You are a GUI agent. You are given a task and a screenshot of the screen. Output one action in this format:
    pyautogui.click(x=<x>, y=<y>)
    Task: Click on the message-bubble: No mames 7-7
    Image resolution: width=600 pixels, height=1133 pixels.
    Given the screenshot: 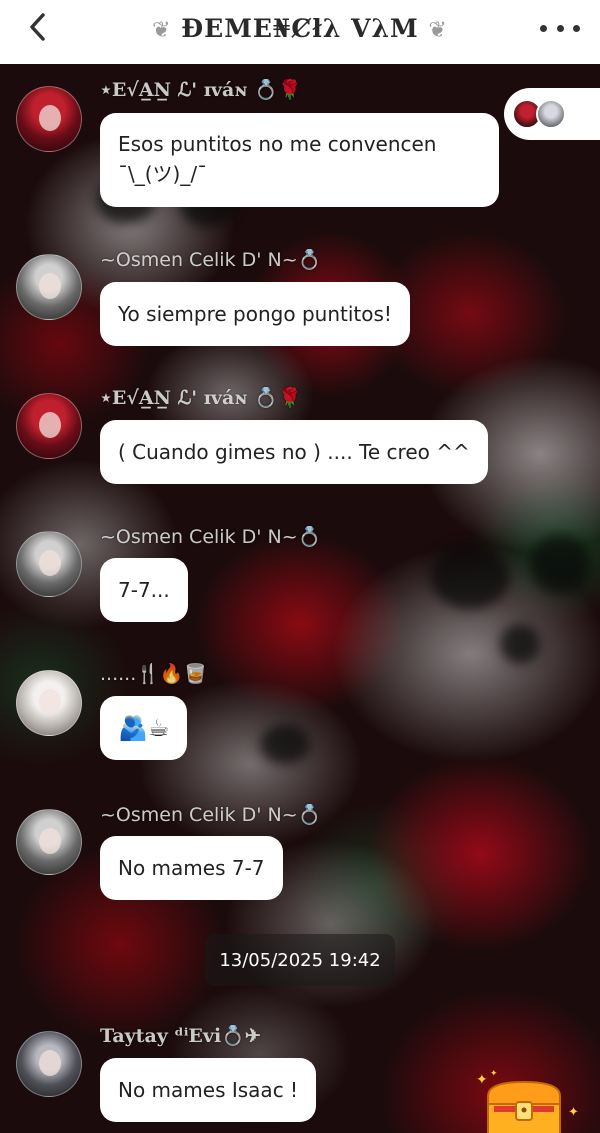 What is the action you would take?
    pyautogui.click(x=191, y=868)
    